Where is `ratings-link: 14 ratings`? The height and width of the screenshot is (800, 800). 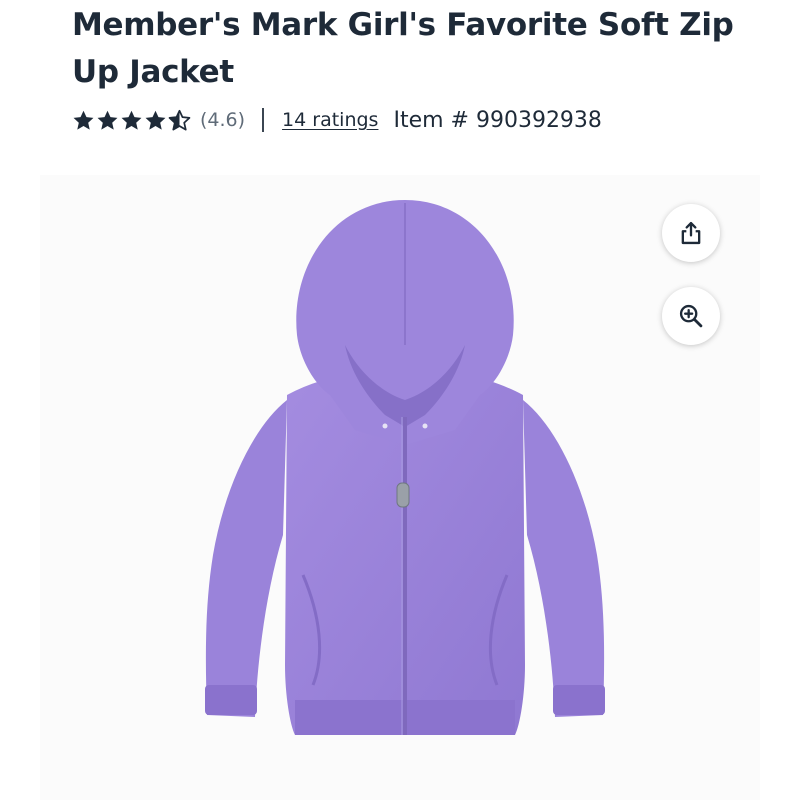 ratings-link: 14 ratings is located at coordinates (330, 120).